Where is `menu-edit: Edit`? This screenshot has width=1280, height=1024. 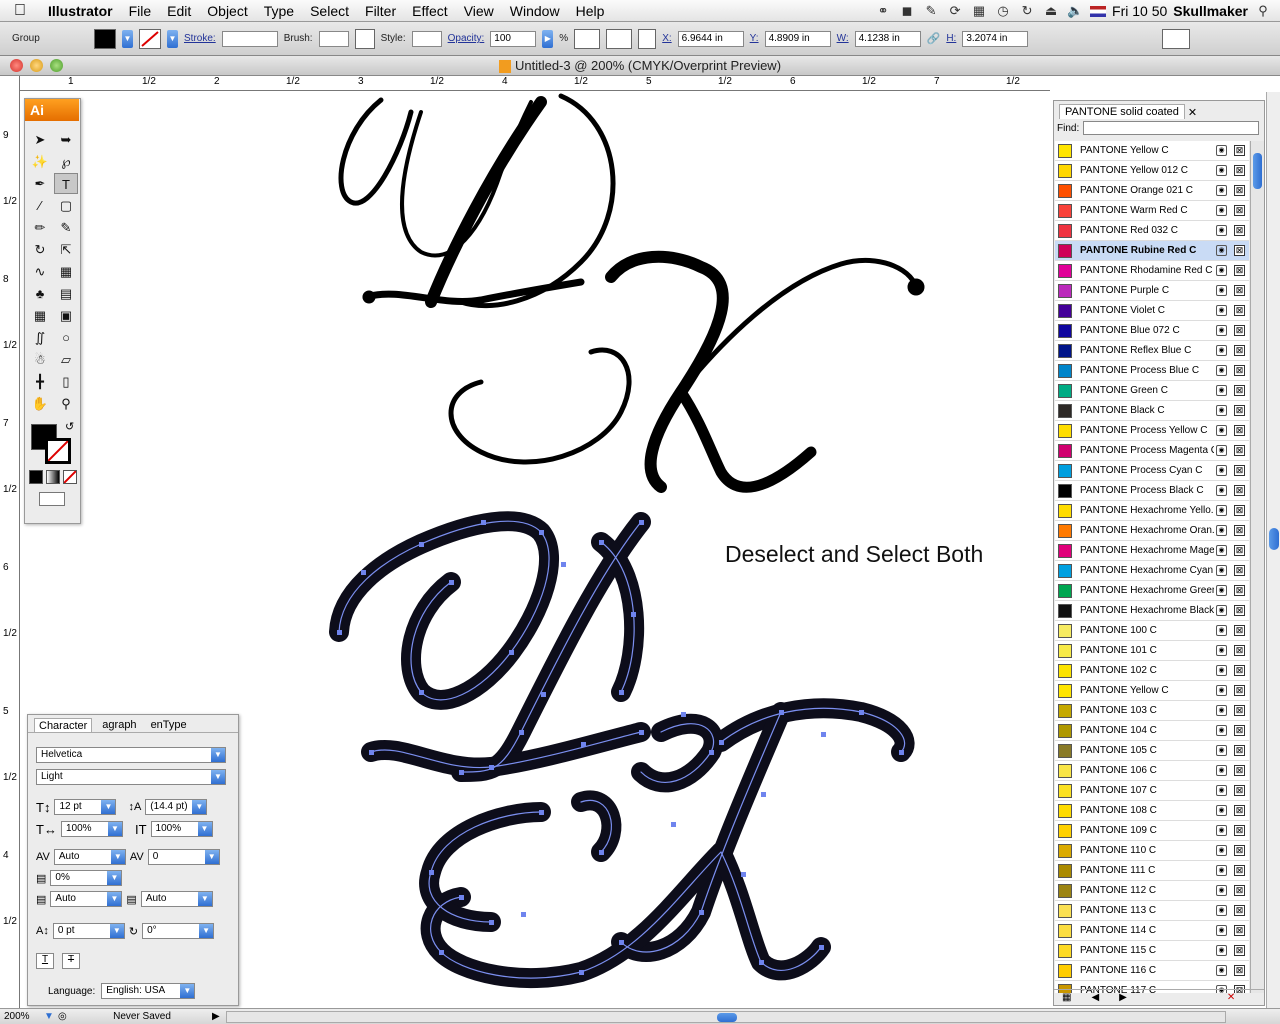 menu-edit: Edit is located at coordinates (179, 11).